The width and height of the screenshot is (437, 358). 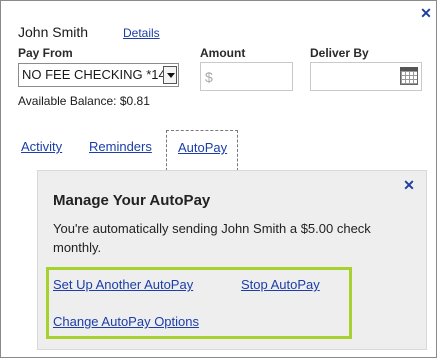 I want to click on deliver-by-field, so click(x=366, y=76).